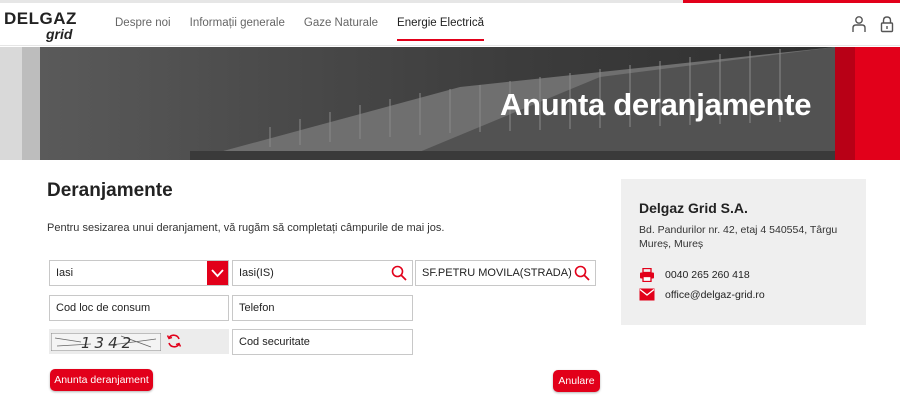  I want to click on contact-phone-row: 0040 265 260 418, so click(694, 276).